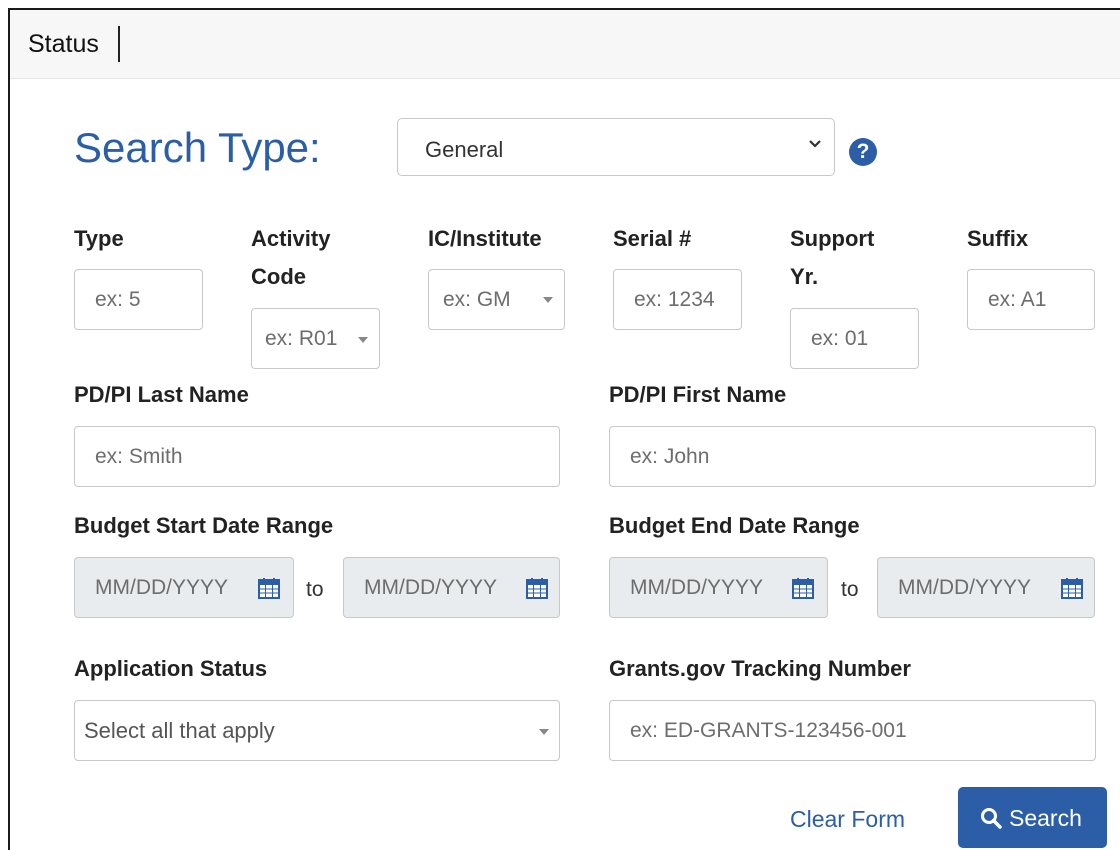 The image size is (1120, 850). I want to click on frame-border-left, so click(9, 429).